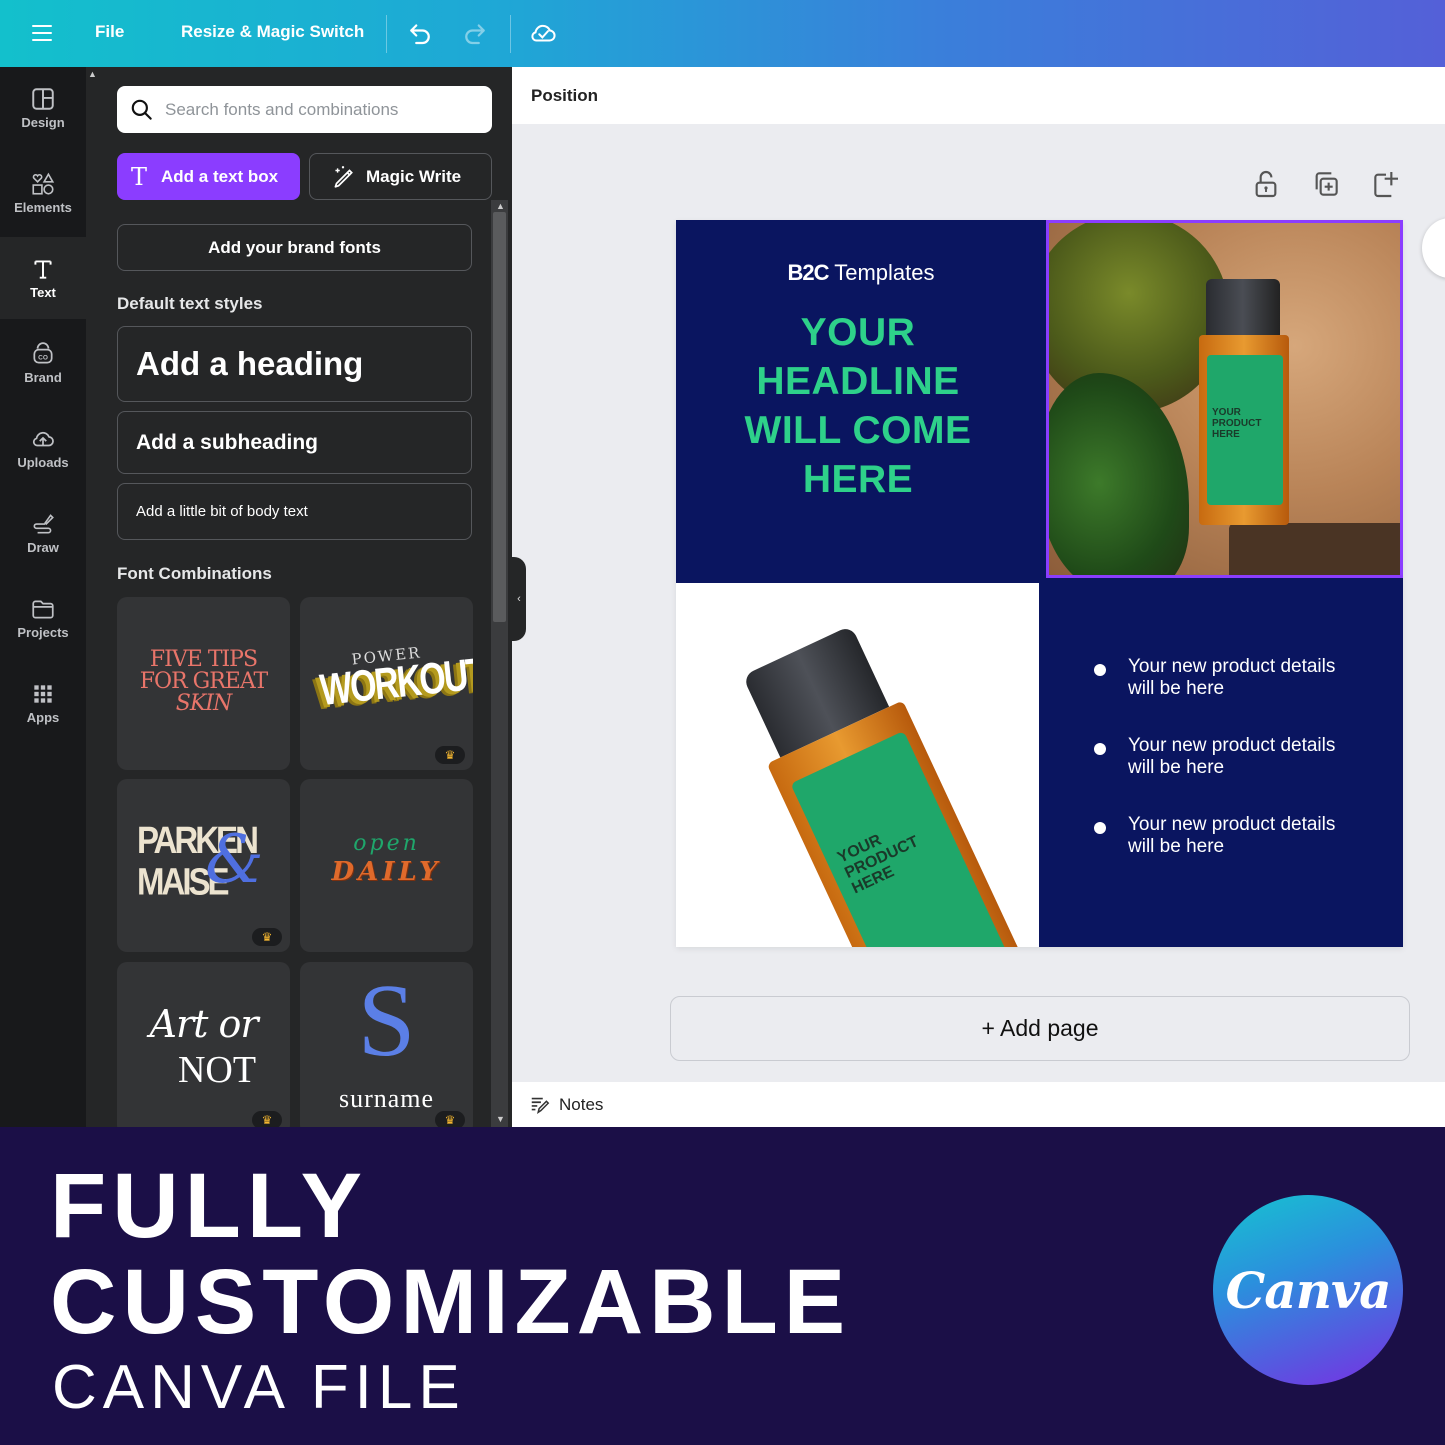 Image resolution: width=1445 pixels, height=1445 pixels. Describe the element at coordinates (858, 406) in the screenshot. I see `headline-text: YOUR HEADLINE WILL COME HERE` at that location.